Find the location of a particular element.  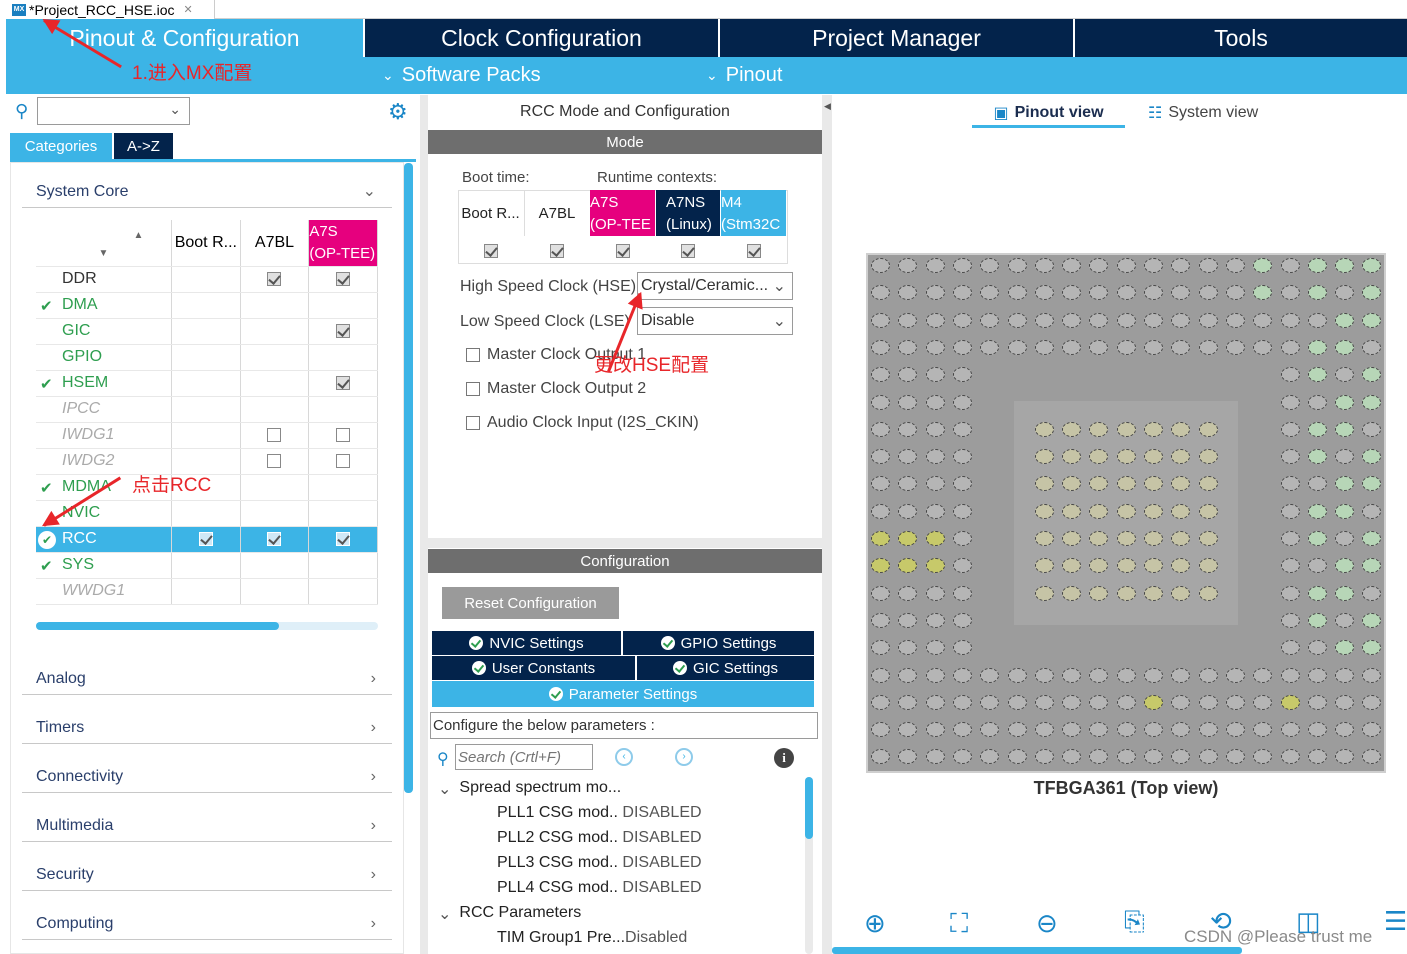

table-row: GPIO is located at coordinates (207, 357).